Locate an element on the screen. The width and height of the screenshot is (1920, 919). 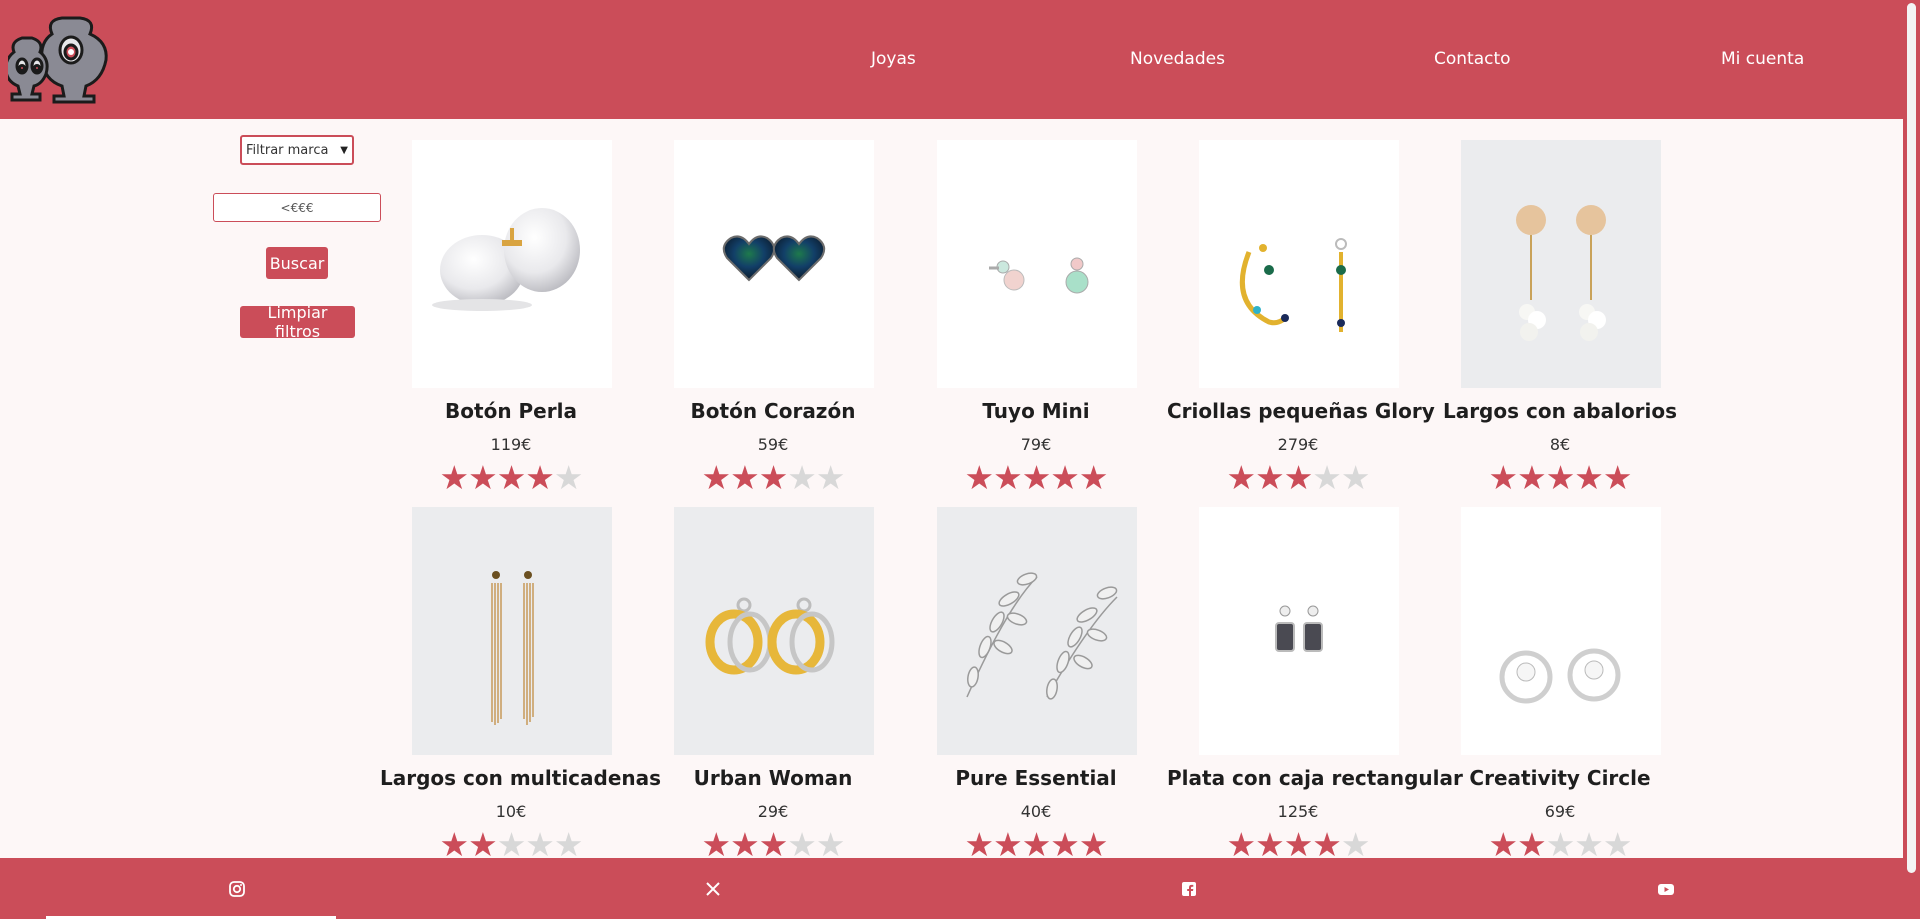
site-header: Joyas Novedades Contacto Mi cuenta is located at coordinates (951, 59).